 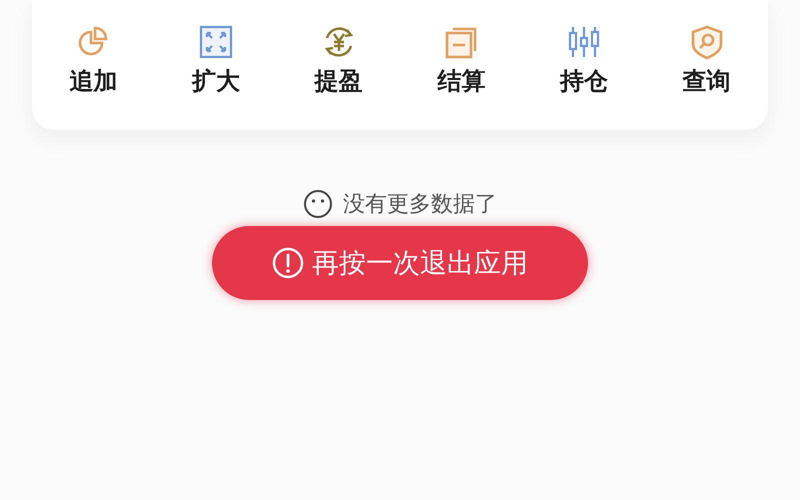 I want to click on action-button: 追加, so click(x=93, y=60).